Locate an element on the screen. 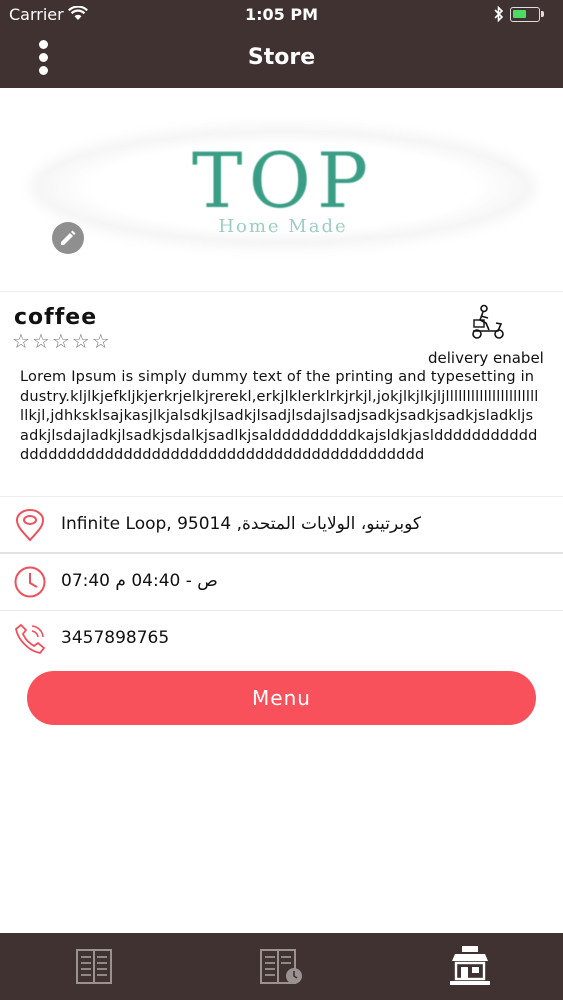 This screenshot has width=563, height=1000. clock-icon is located at coordinates (30, 582).